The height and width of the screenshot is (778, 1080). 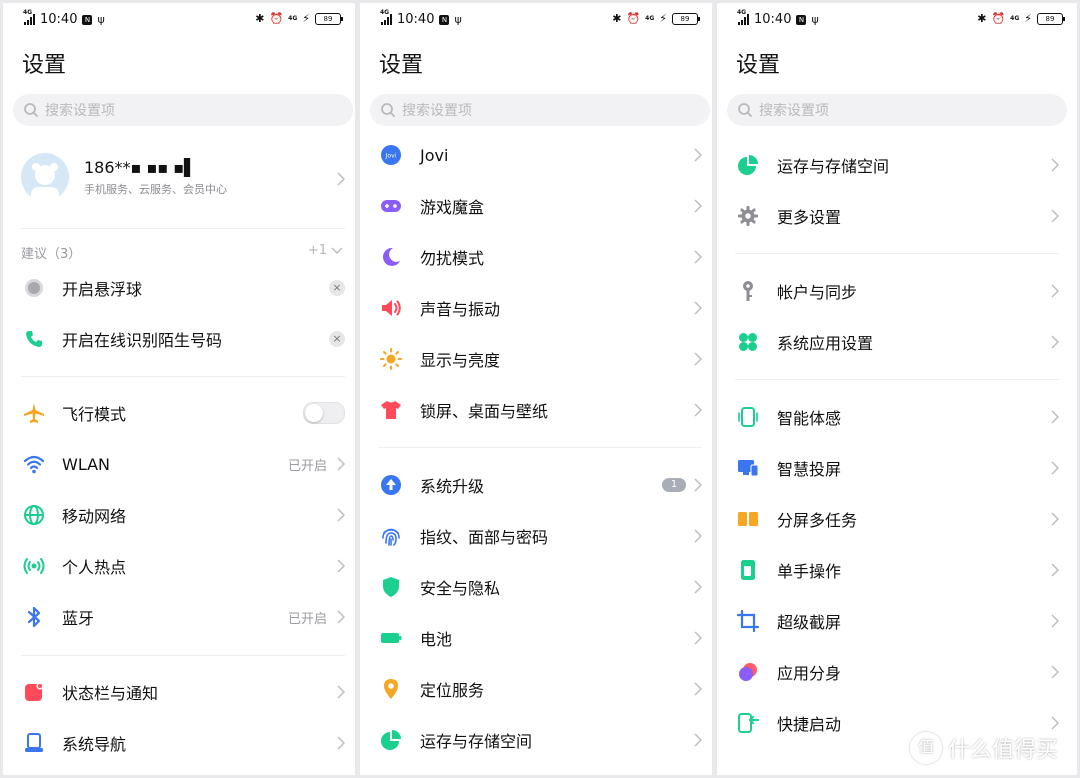 What do you see at coordinates (34, 743) in the screenshot?
I see `navigation-icon` at bounding box center [34, 743].